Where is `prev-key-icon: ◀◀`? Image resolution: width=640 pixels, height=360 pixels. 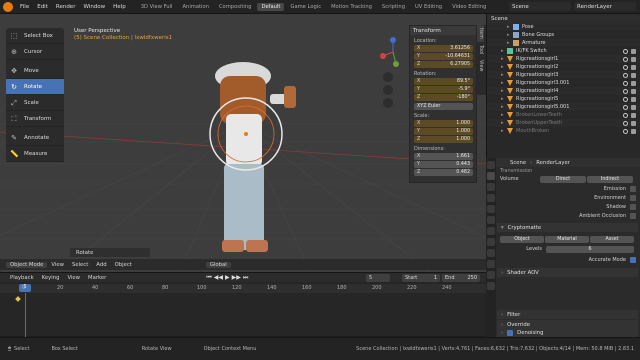 prev-key-icon: ◀◀ is located at coordinates (218, 278).